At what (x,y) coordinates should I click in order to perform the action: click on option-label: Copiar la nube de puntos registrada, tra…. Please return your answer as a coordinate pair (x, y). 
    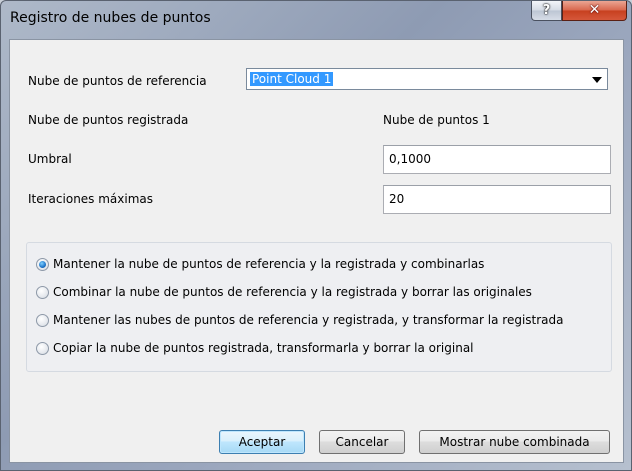
    Looking at the image, I should click on (263, 348).